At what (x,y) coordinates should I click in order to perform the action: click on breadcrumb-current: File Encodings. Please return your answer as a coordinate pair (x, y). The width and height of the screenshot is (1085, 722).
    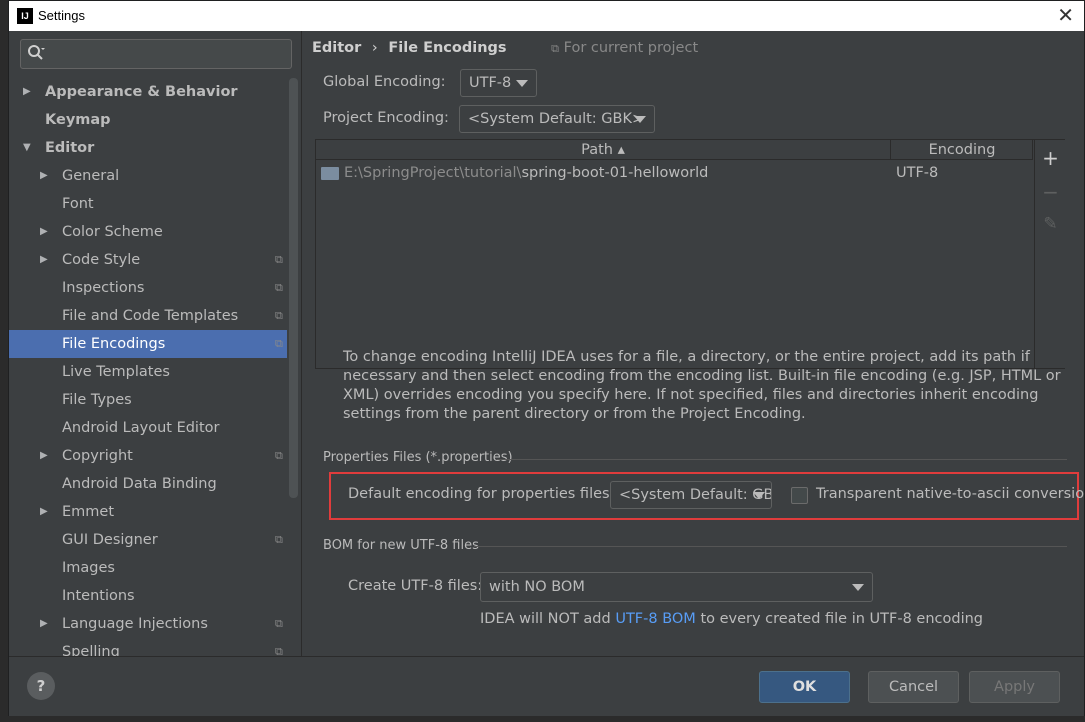
    Looking at the image, I should click on (447, 48).